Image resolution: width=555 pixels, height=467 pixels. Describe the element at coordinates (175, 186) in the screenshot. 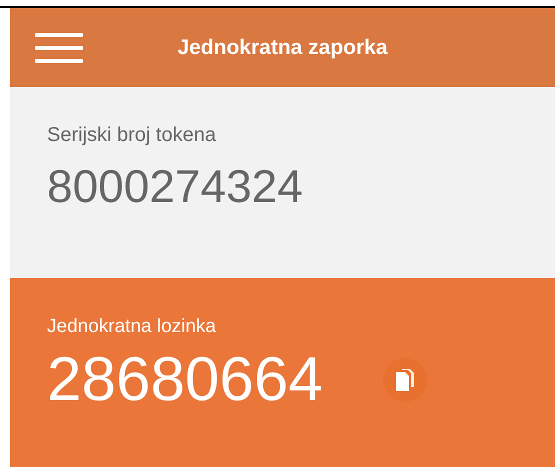

I see `token-serial: 8000274324` at that location.